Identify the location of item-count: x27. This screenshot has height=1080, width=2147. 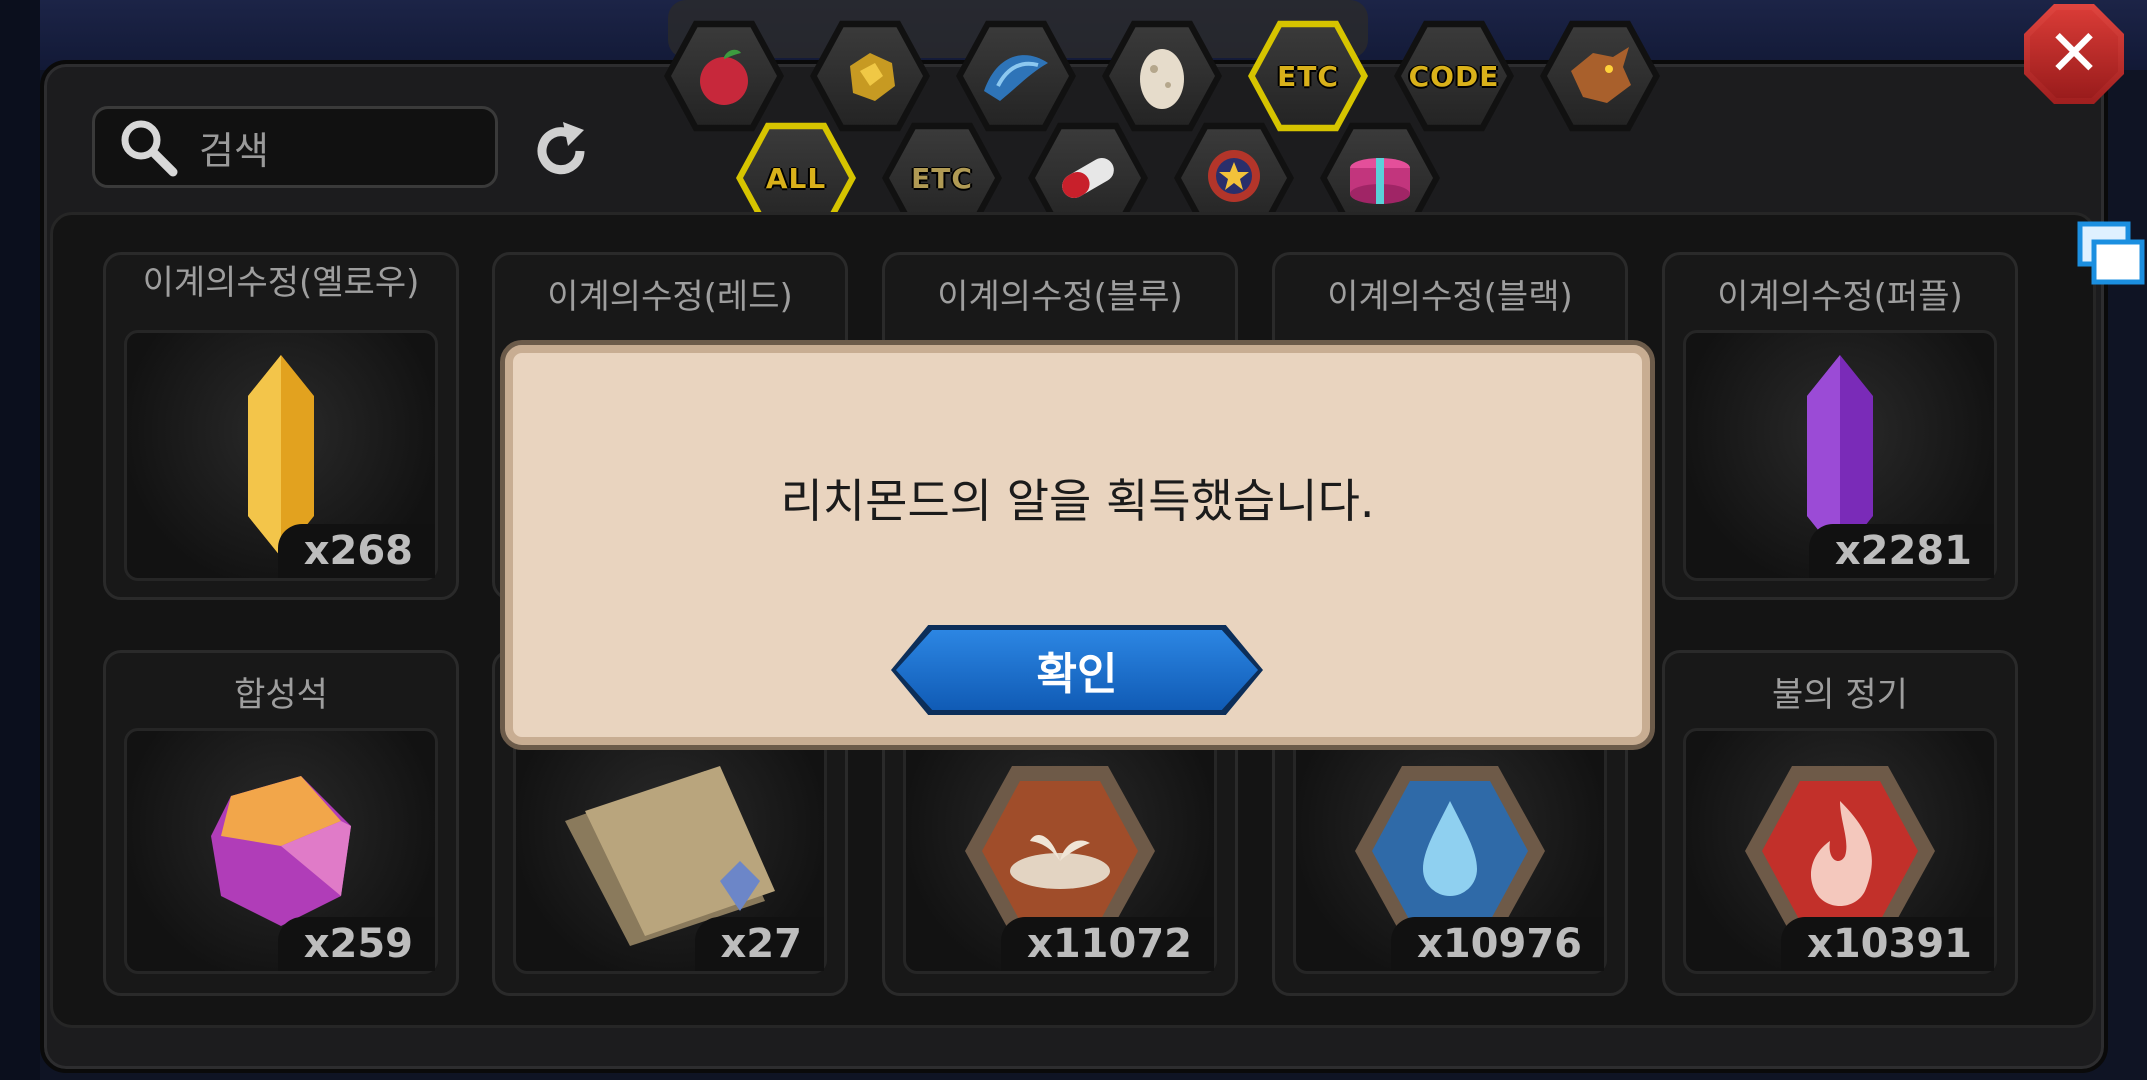
(759, 944).